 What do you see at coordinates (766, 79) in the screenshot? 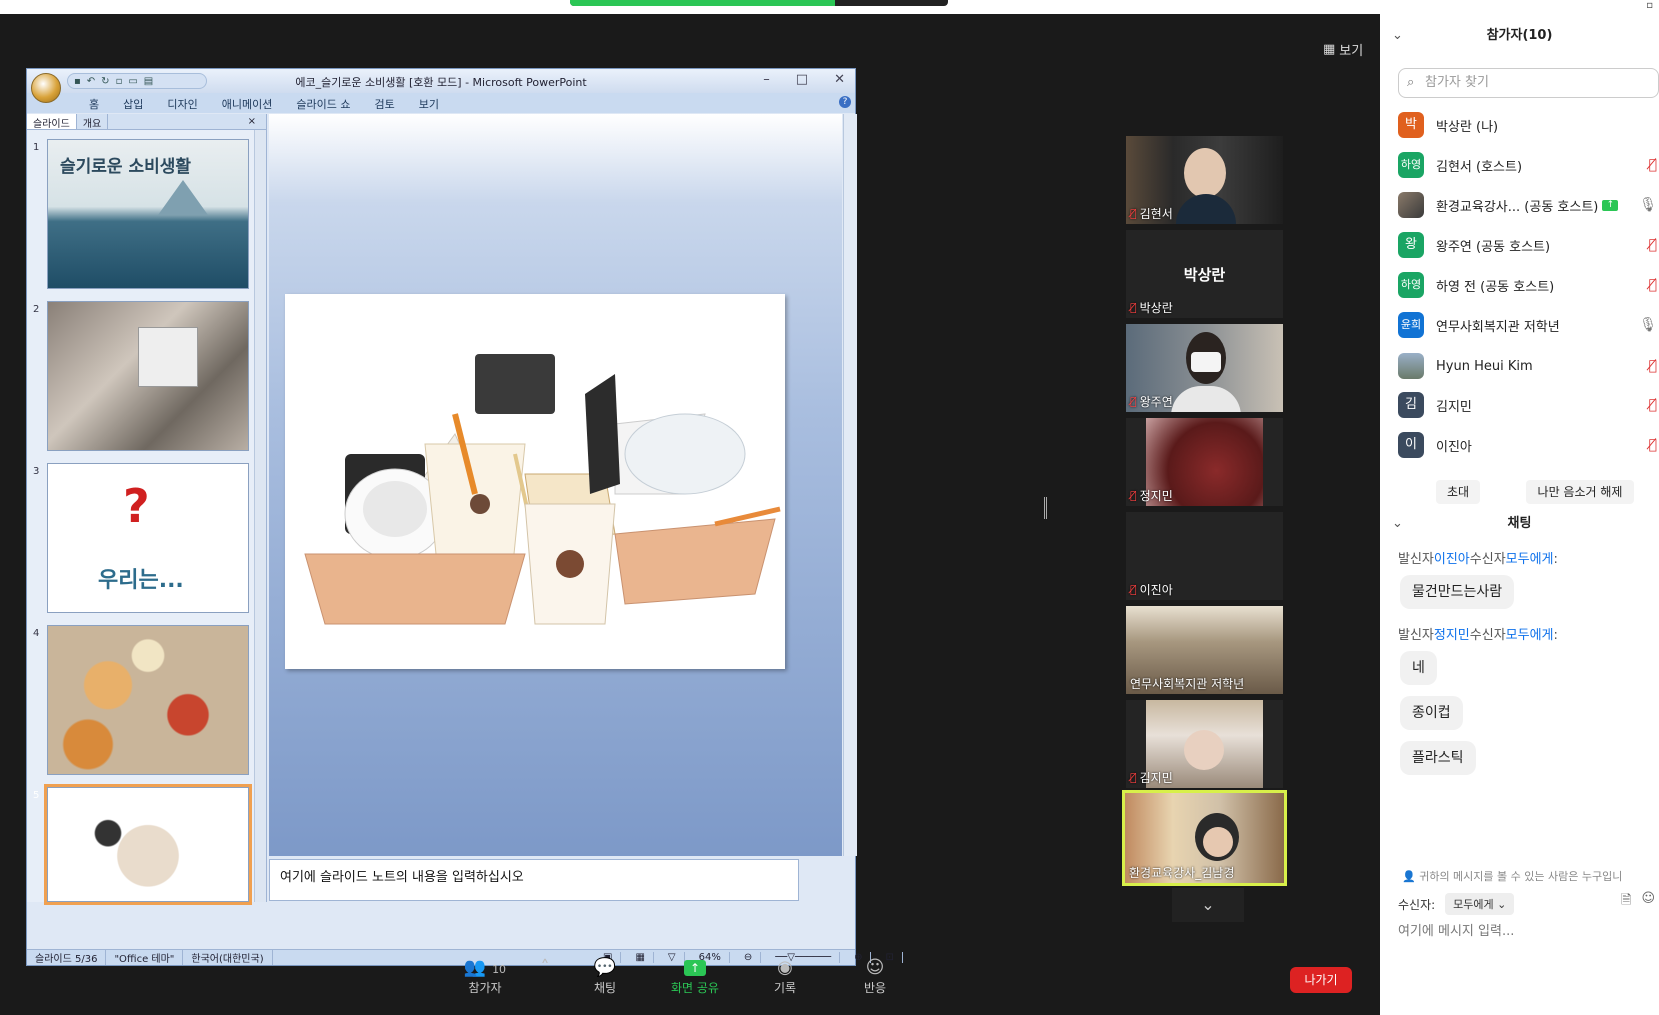
I see `minimize-icon: –` at bounding box center [766, 79].